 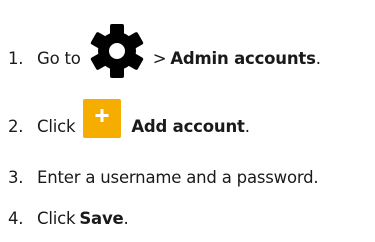 I want to click on step-number: 3., so click(x=16, y=177).